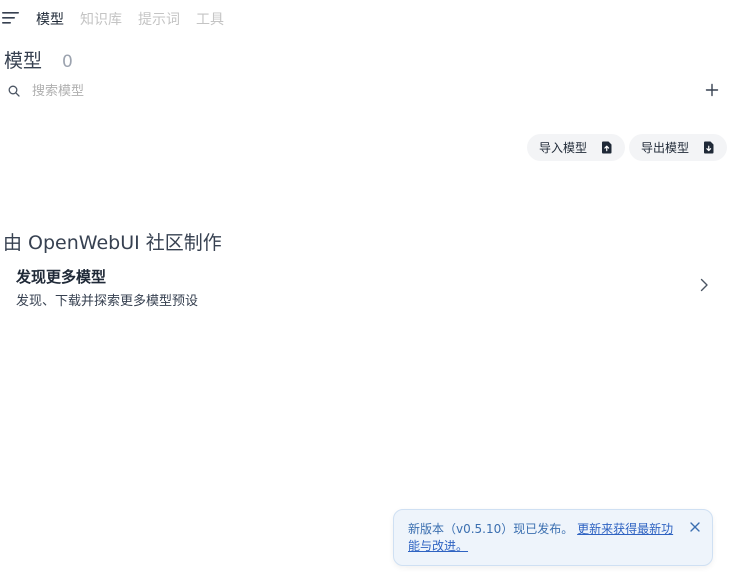 The image size is (739, 585). Describe the element at coordinates (282, 91) in the screenshot. I see `search-input` at that location.